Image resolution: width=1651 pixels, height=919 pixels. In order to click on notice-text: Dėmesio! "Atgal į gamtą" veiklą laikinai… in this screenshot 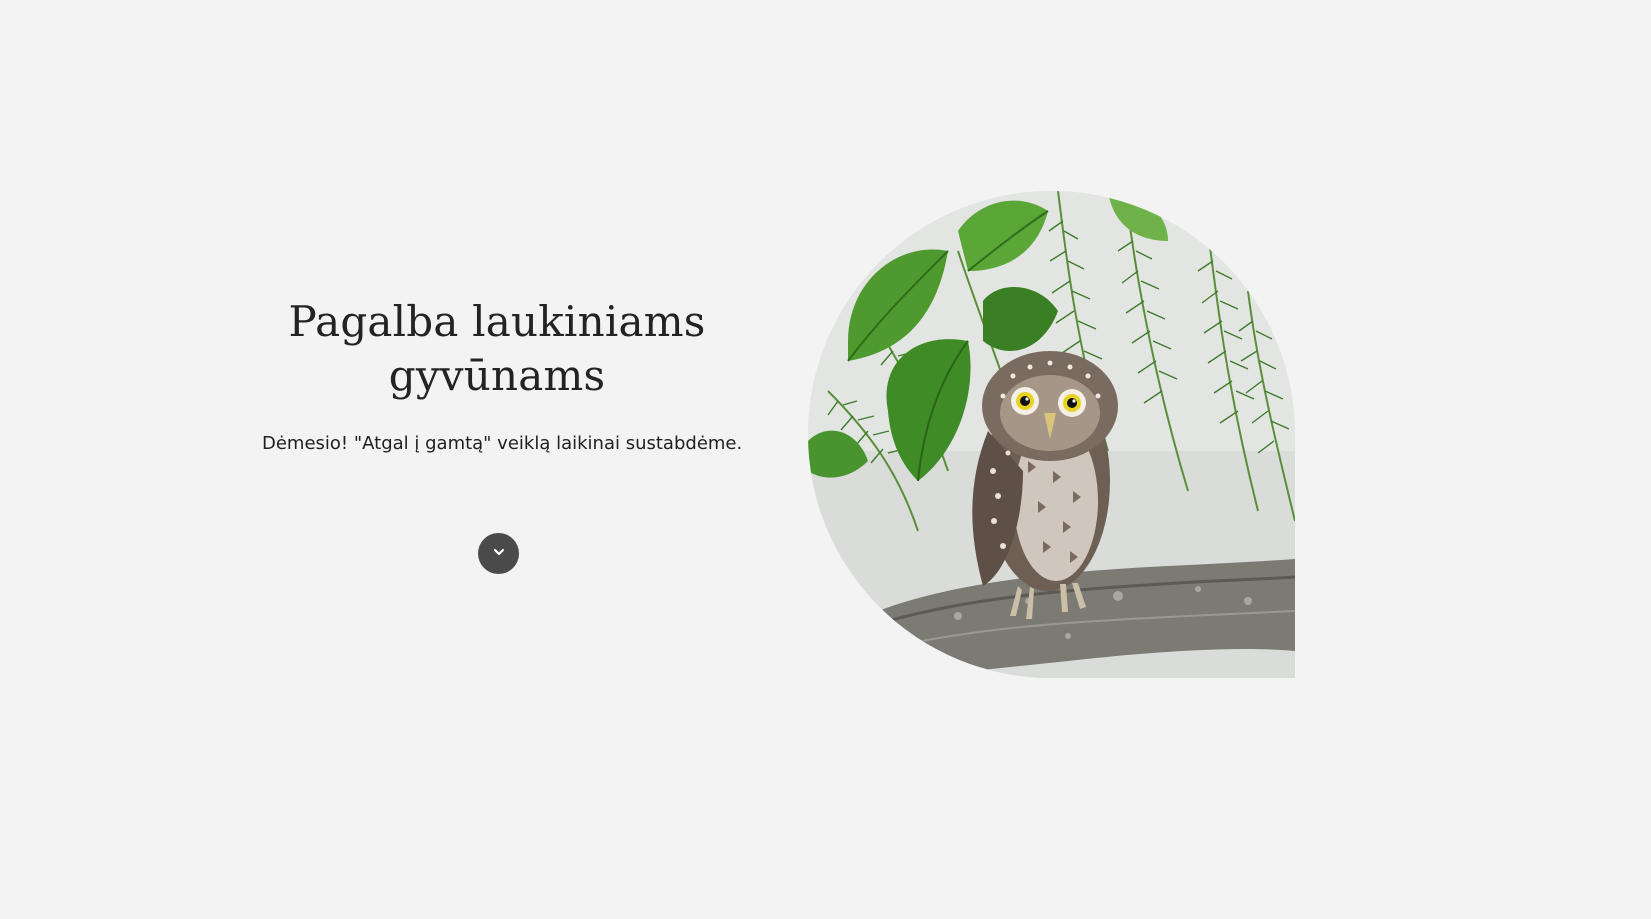, I will do `click(502, 443)`.